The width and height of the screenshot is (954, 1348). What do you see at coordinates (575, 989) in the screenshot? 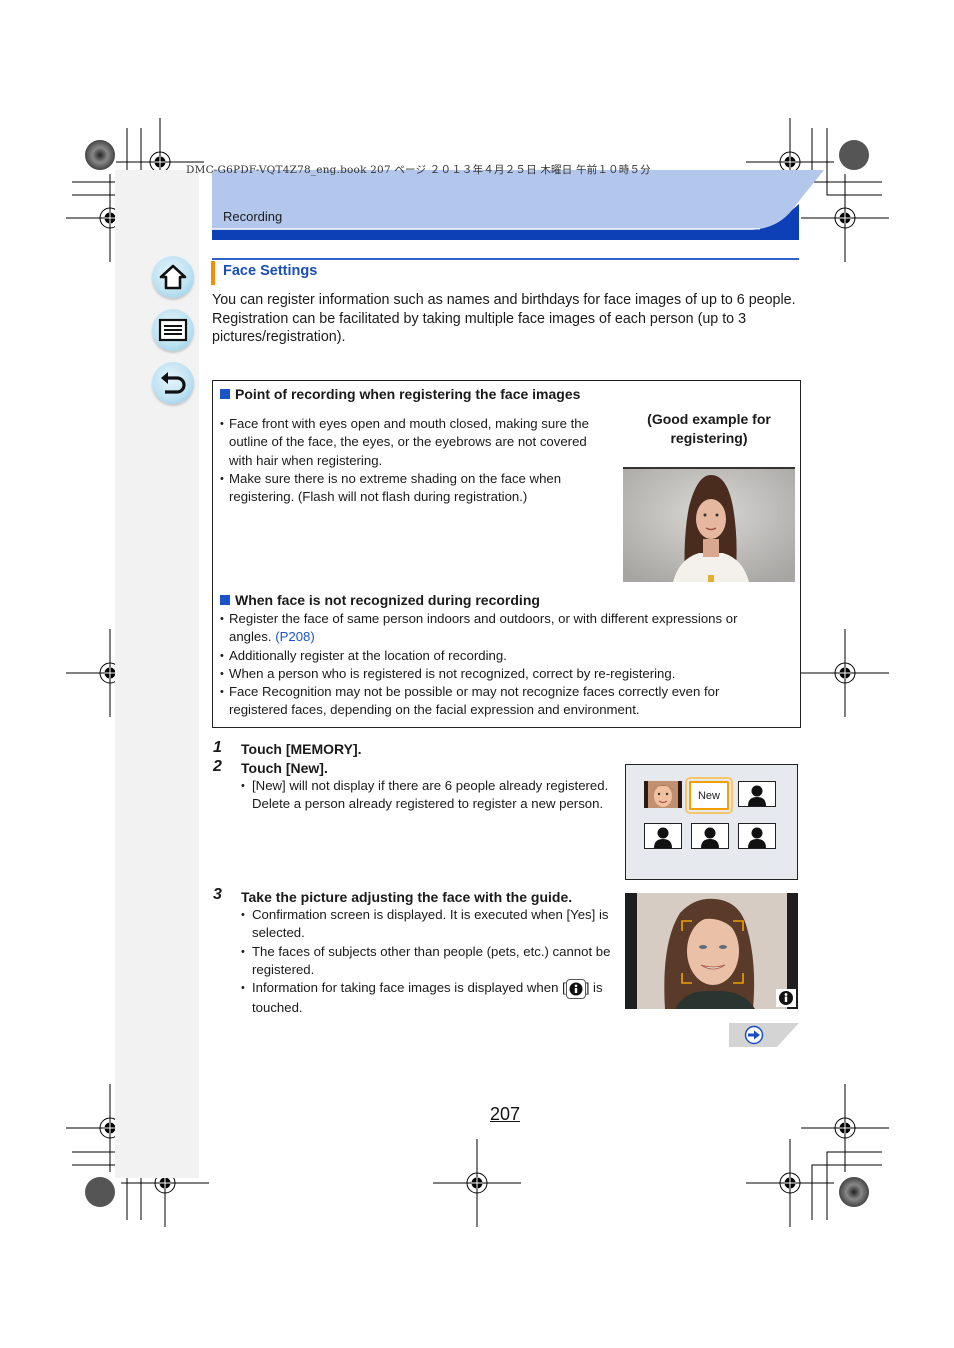
I see `info-icon` at bounding box center [575, 989].